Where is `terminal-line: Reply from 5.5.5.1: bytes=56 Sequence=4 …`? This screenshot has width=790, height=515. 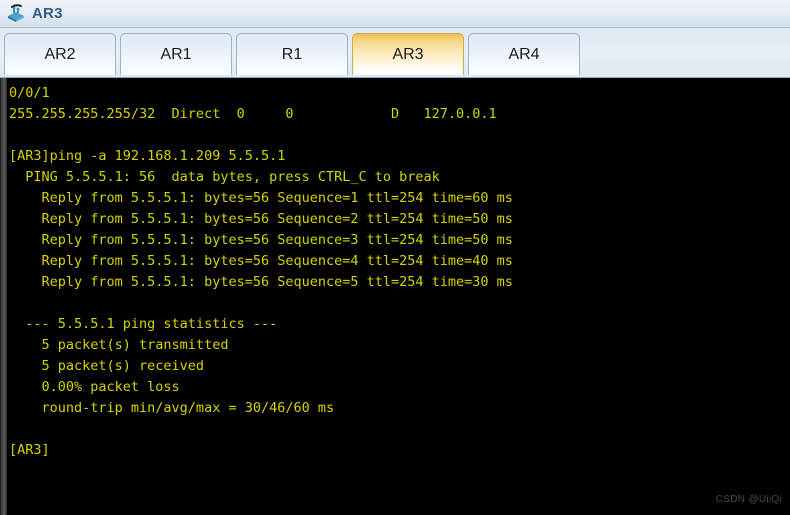
terminal-line: Reply from 5.5.5.1: bytes=56 Sequence=4 … is located at coordinates (261, 261).